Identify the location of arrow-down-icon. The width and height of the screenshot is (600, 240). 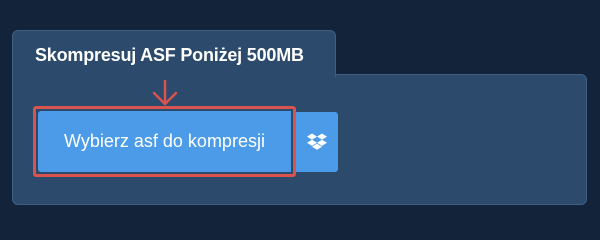
(165, 93).